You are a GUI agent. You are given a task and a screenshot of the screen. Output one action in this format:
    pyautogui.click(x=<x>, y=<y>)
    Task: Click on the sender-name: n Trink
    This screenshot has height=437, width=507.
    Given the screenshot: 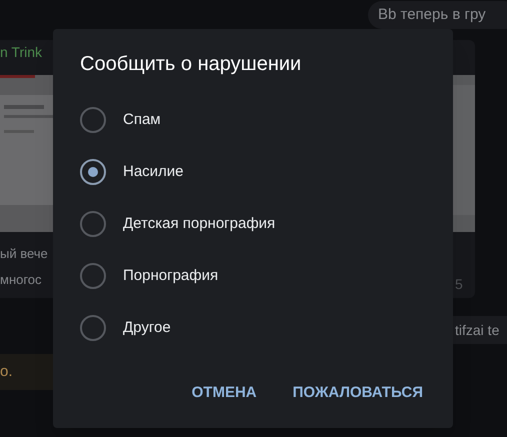 What is the action you would take?
    pyautogui.click(x=21, y=52)
    